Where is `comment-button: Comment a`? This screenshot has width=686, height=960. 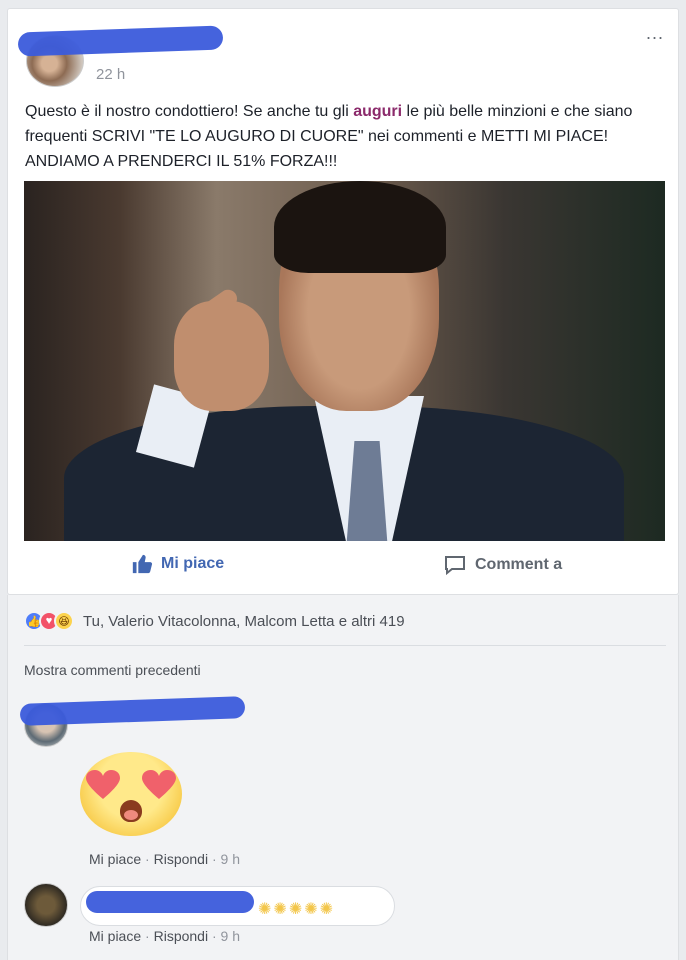
comment-button: Comment a is located at coordinates (502, 565).